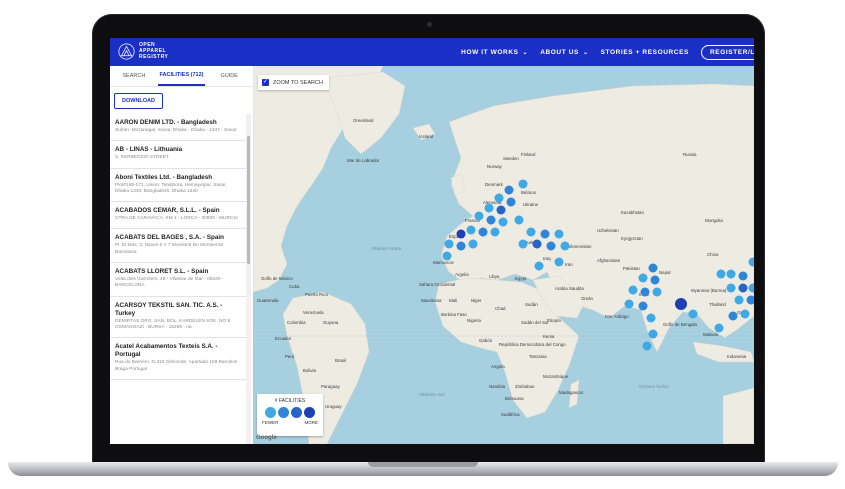  Describe the element at coordinates (737, 356) in the screenshot. I see `label-indonesia: Indonesia` at that location.